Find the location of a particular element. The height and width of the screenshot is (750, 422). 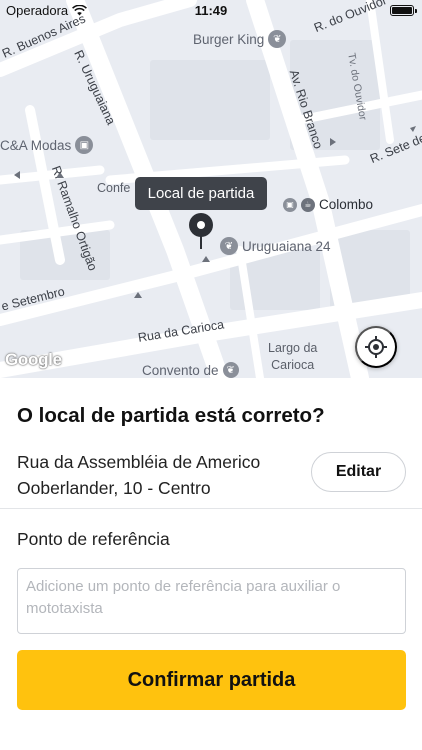

poi-convento: Convento de ❦ is located at coordinates (190, 370).